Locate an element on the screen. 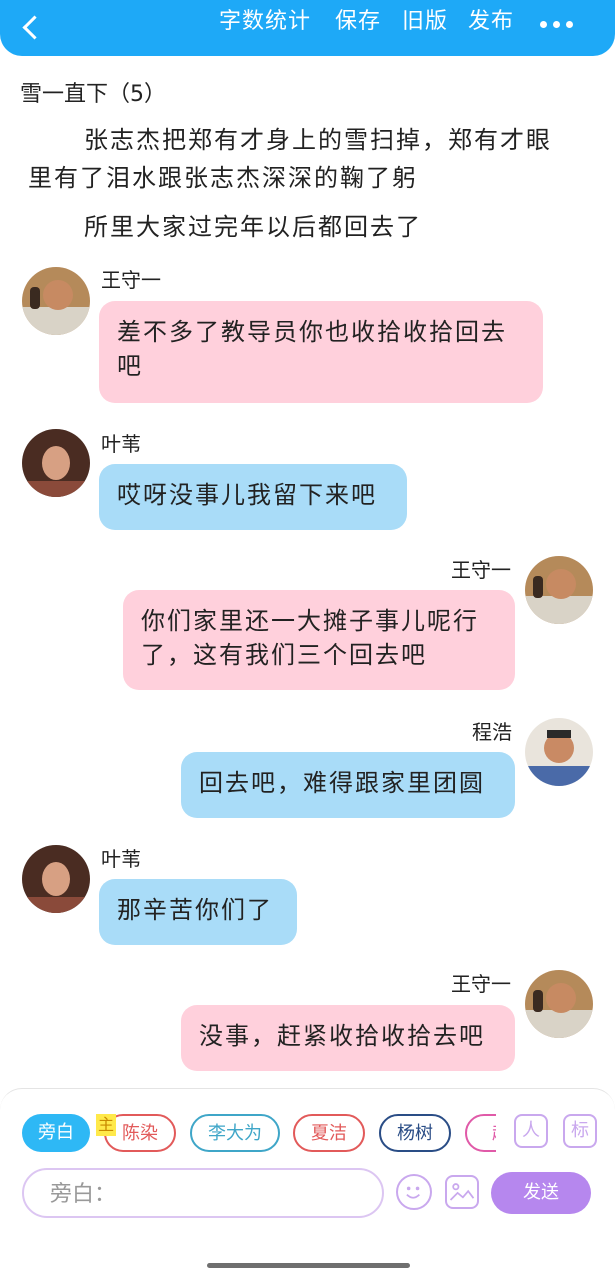  message-bubble: 那辛苦你们了 is located at coordinates (198, 912).